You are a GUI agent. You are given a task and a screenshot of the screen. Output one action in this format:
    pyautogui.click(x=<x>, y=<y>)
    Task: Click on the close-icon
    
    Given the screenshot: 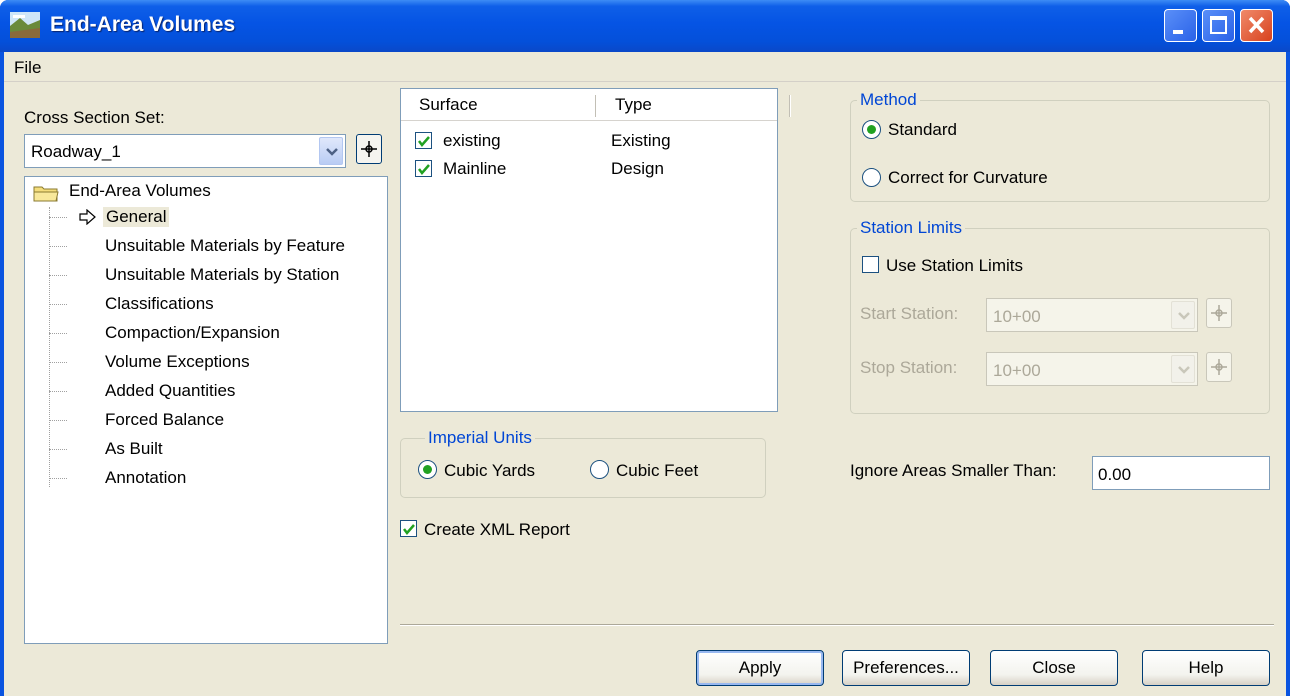 What is the action you would take?
    pyautogui.click(x=1256, y=25)
    